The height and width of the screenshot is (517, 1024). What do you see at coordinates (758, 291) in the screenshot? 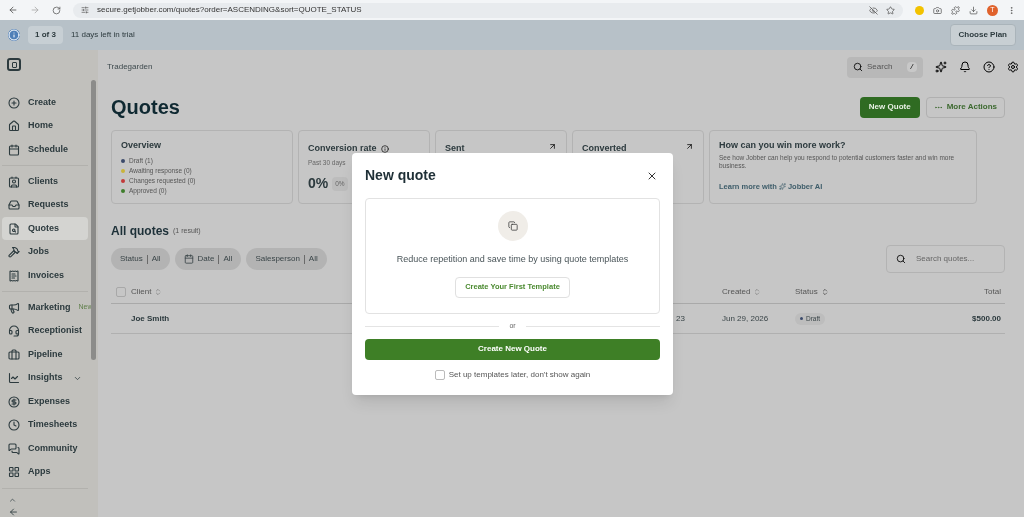
I see `column-header: Created` at bounding box center [758, 291].